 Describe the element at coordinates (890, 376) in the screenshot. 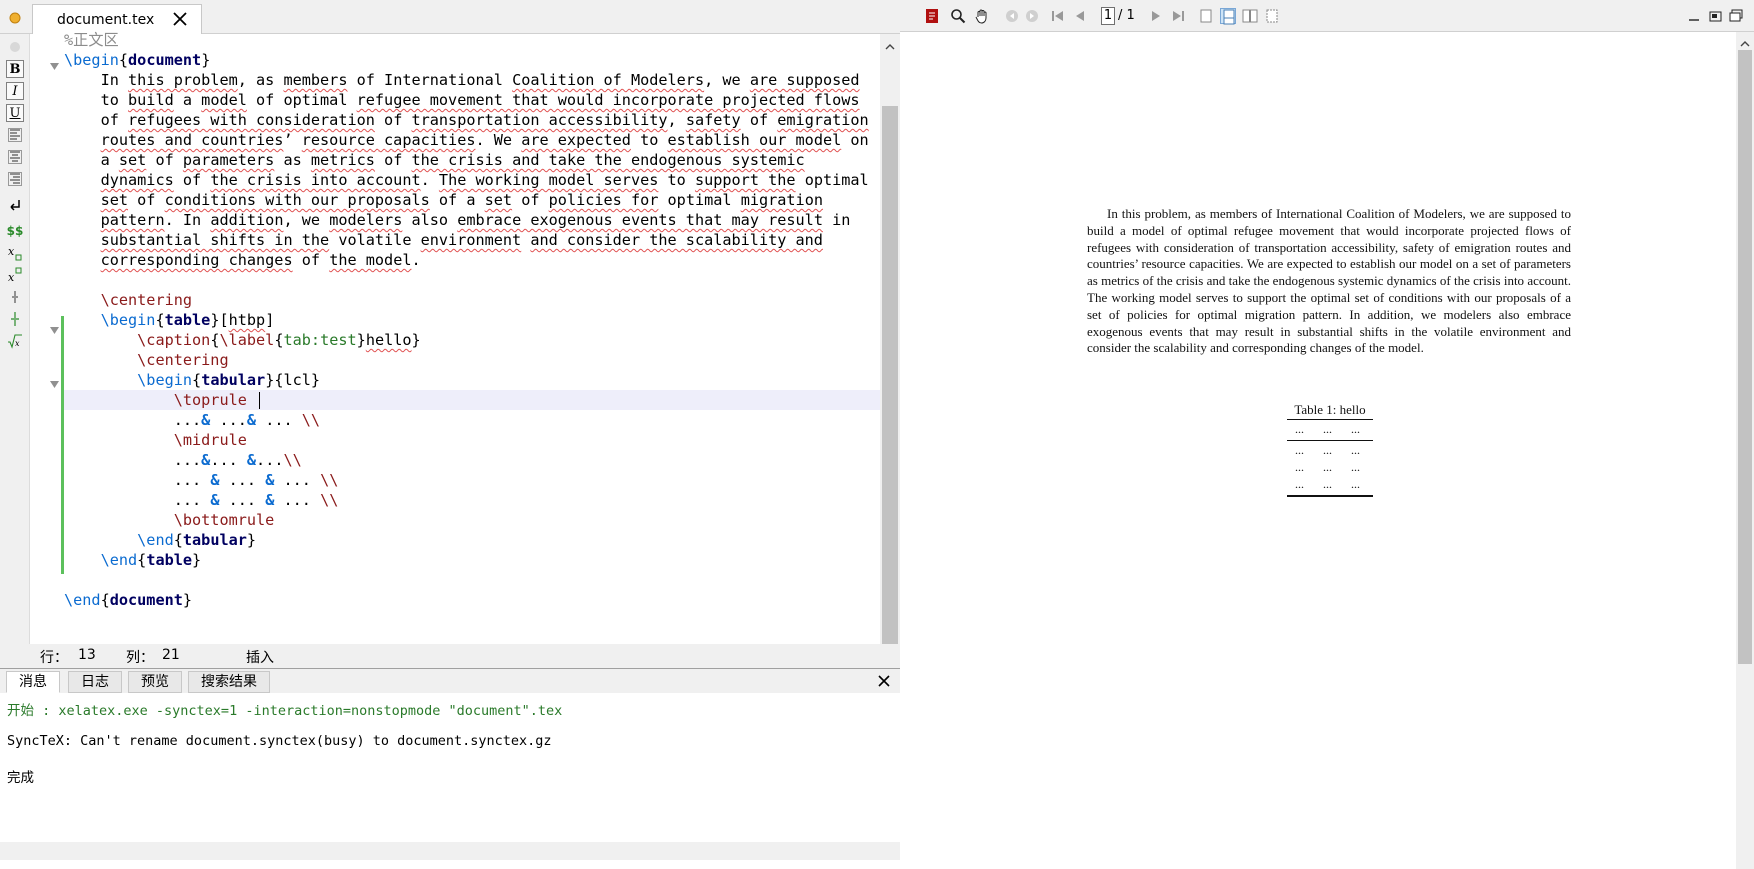

I see `editor-scroll-thumb` at that location.